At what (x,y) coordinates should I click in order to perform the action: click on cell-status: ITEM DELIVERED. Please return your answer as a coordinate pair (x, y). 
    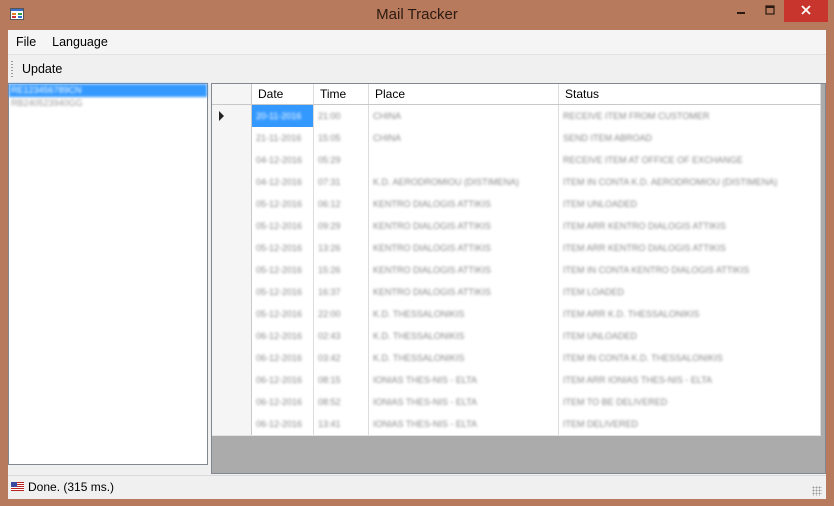
    Looking at the image, I should click on (690, 424).